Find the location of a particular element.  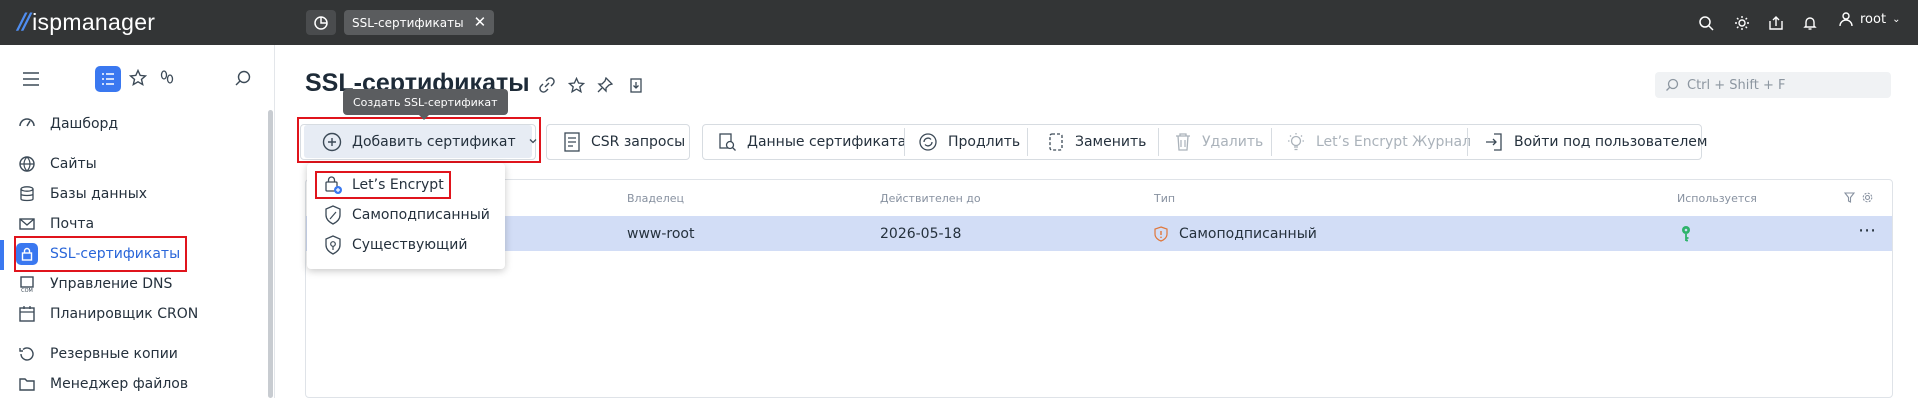

csr-requests-button: CSR запросы is located at coordinates (624, 142).